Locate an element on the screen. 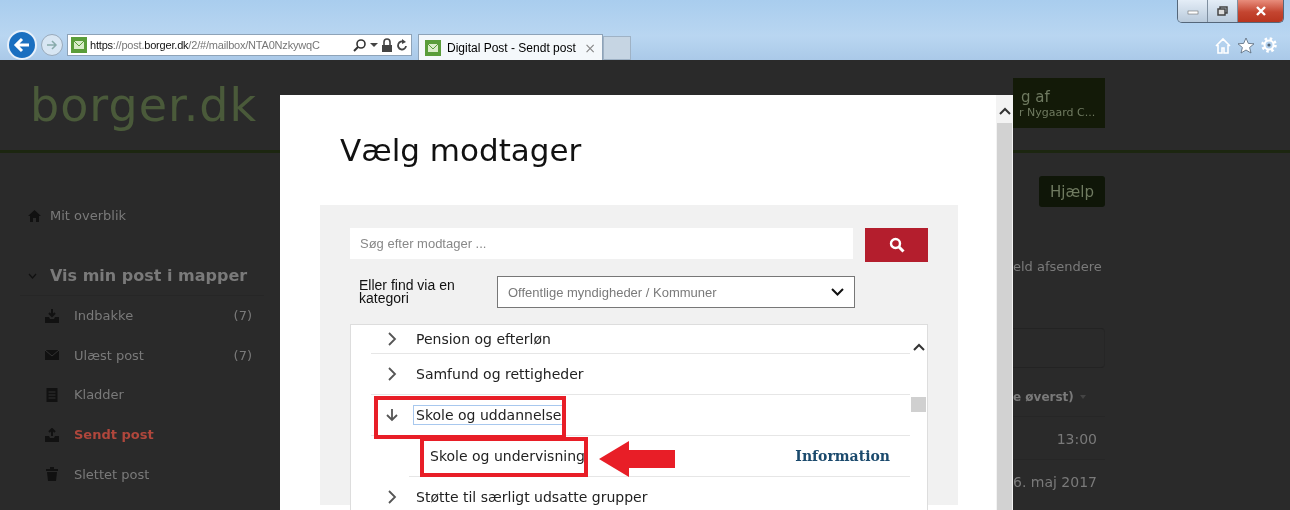 This screenshot has height=510, width=1290. category-select: Offentlige myndigheder / Kommuner is located at coordinates (676, 292).